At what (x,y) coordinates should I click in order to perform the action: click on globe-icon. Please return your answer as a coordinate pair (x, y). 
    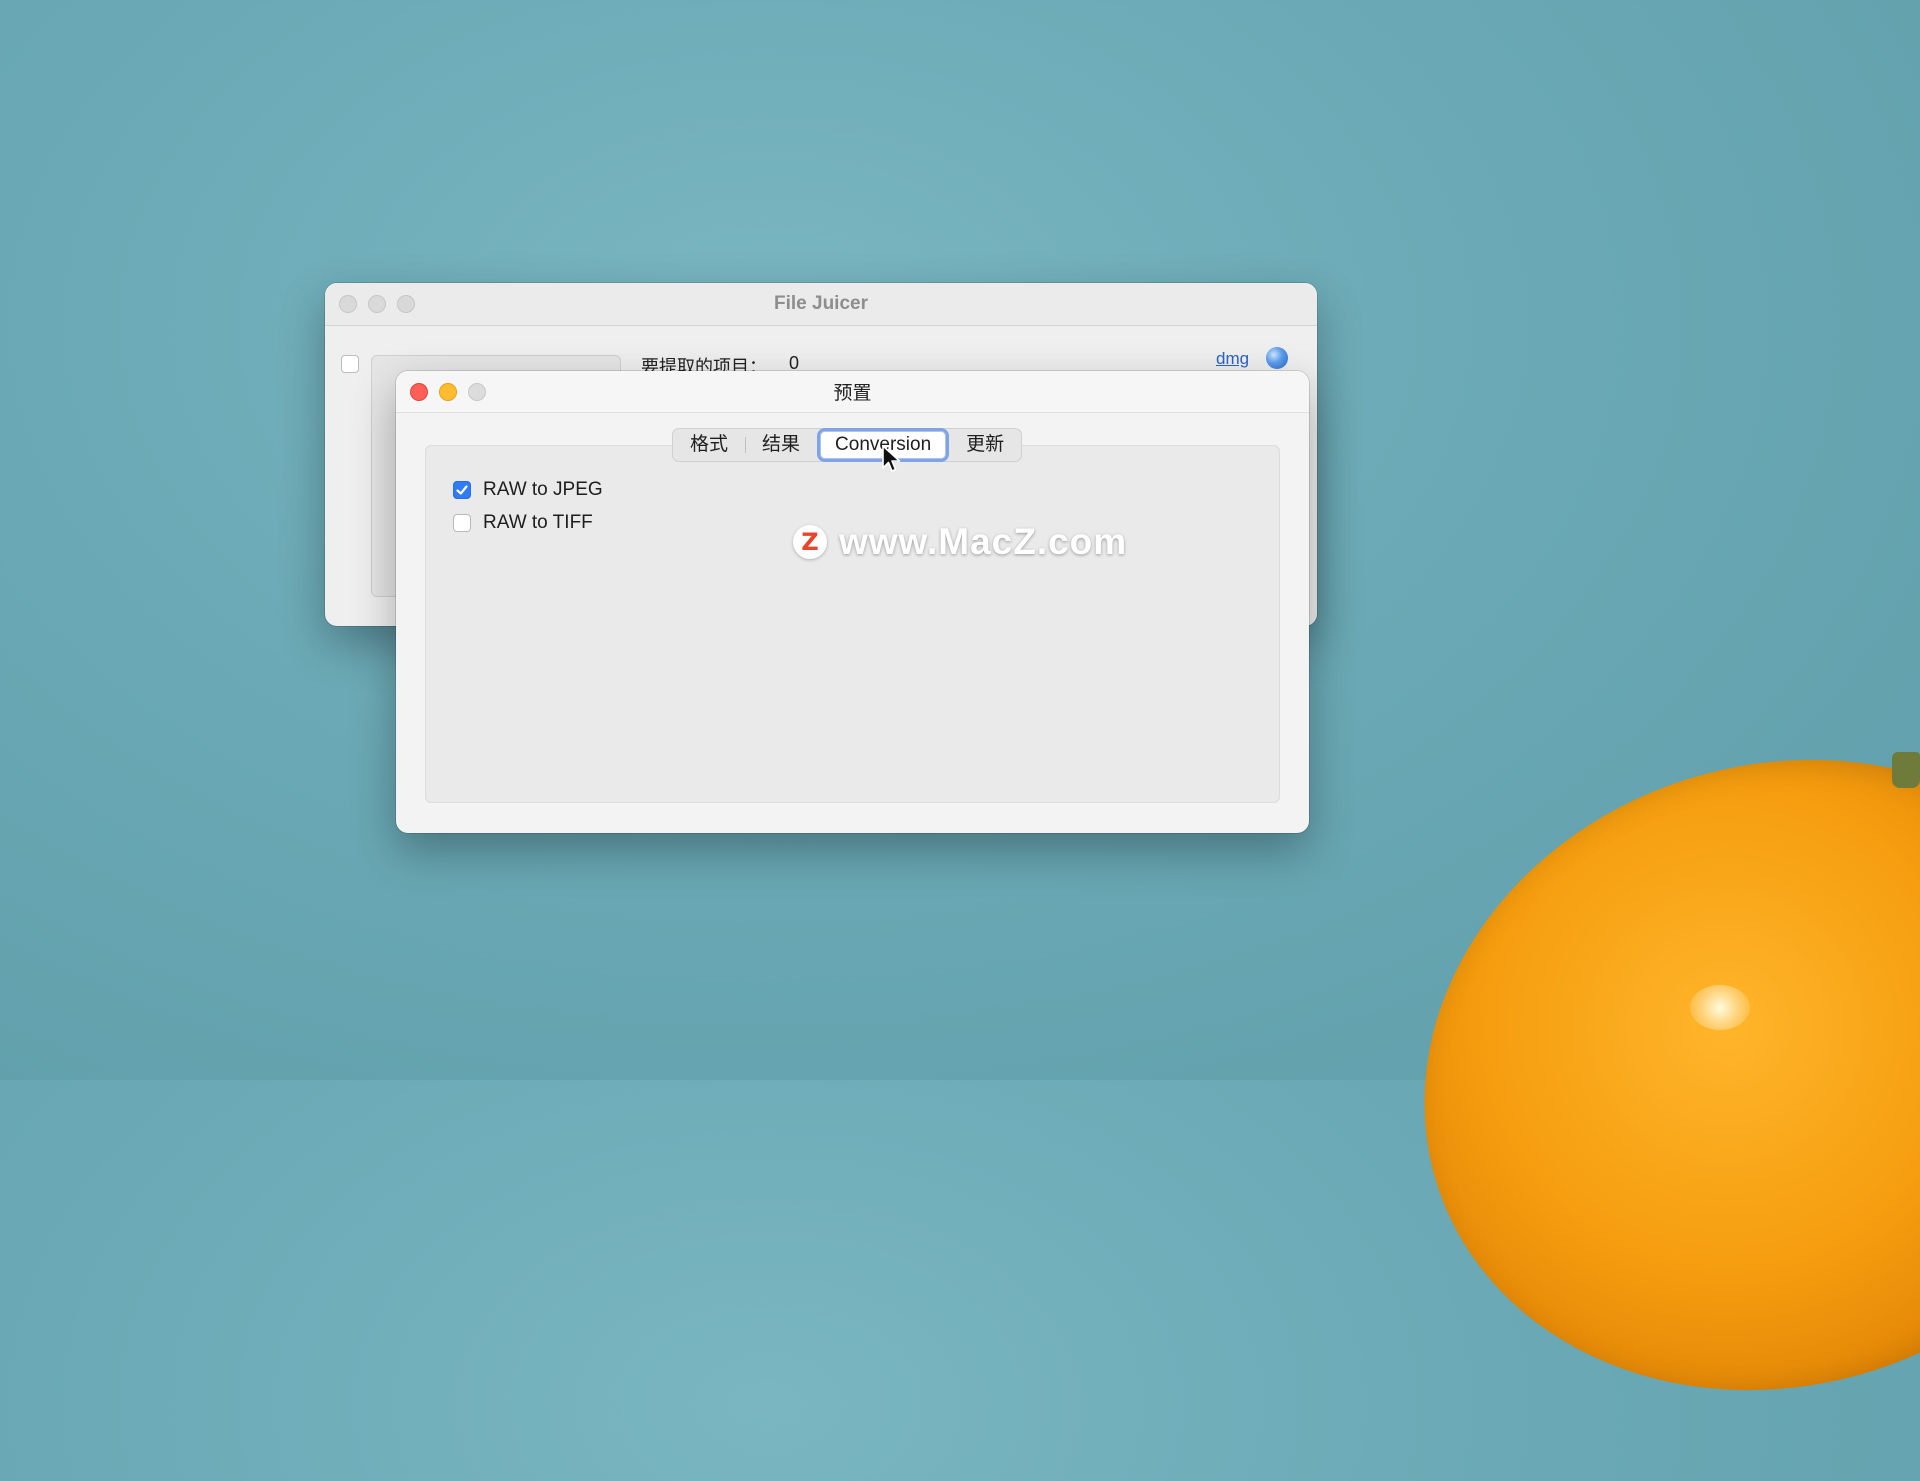
    Looking at the image, I should click on (1277, 358).